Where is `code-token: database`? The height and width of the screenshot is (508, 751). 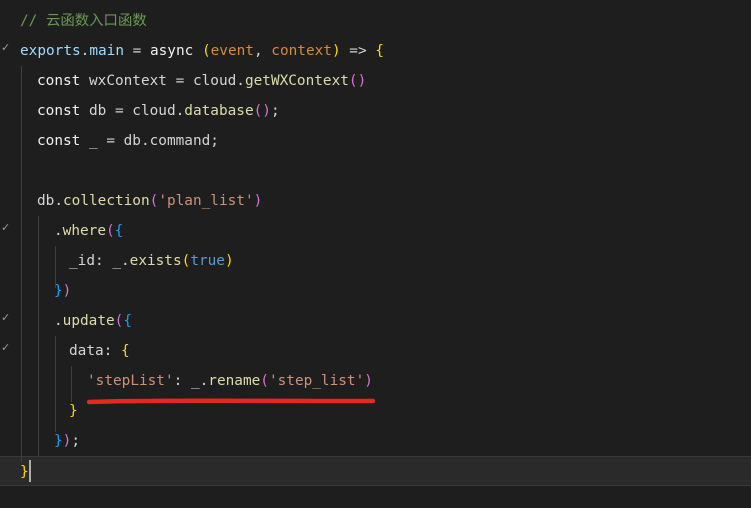 code-token: database is located at coordinates (219, 111).